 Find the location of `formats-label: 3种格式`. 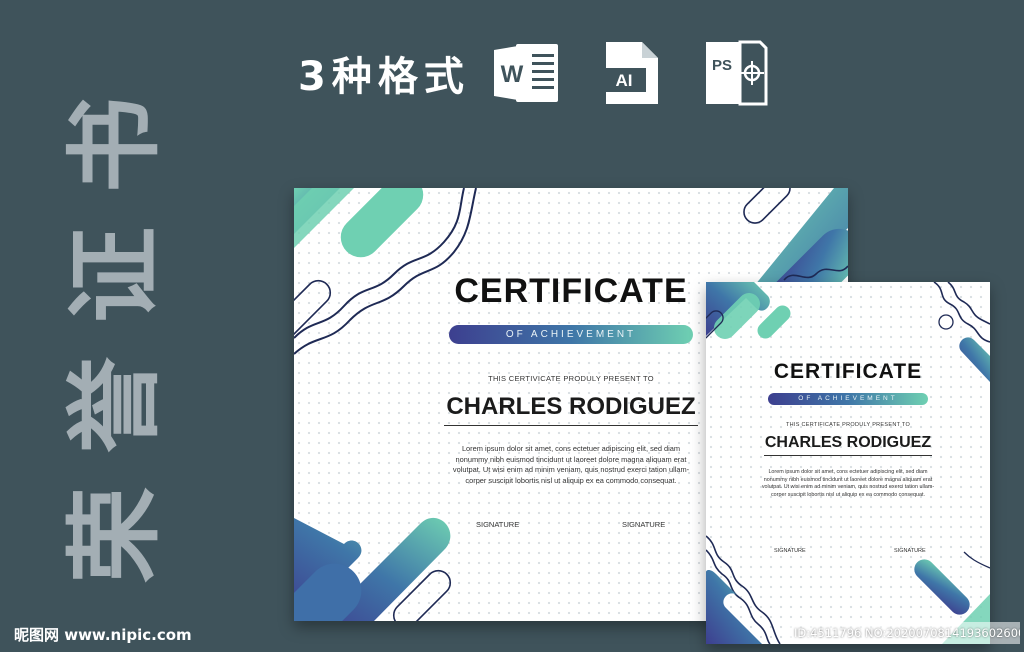

formats-label: 3种格式 is located at coordinates (384, 77).